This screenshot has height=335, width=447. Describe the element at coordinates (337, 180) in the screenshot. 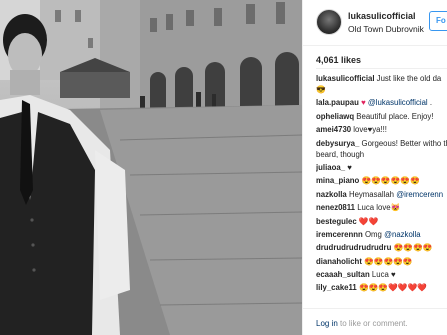

I see `comment-username: mina_piano` at that location.